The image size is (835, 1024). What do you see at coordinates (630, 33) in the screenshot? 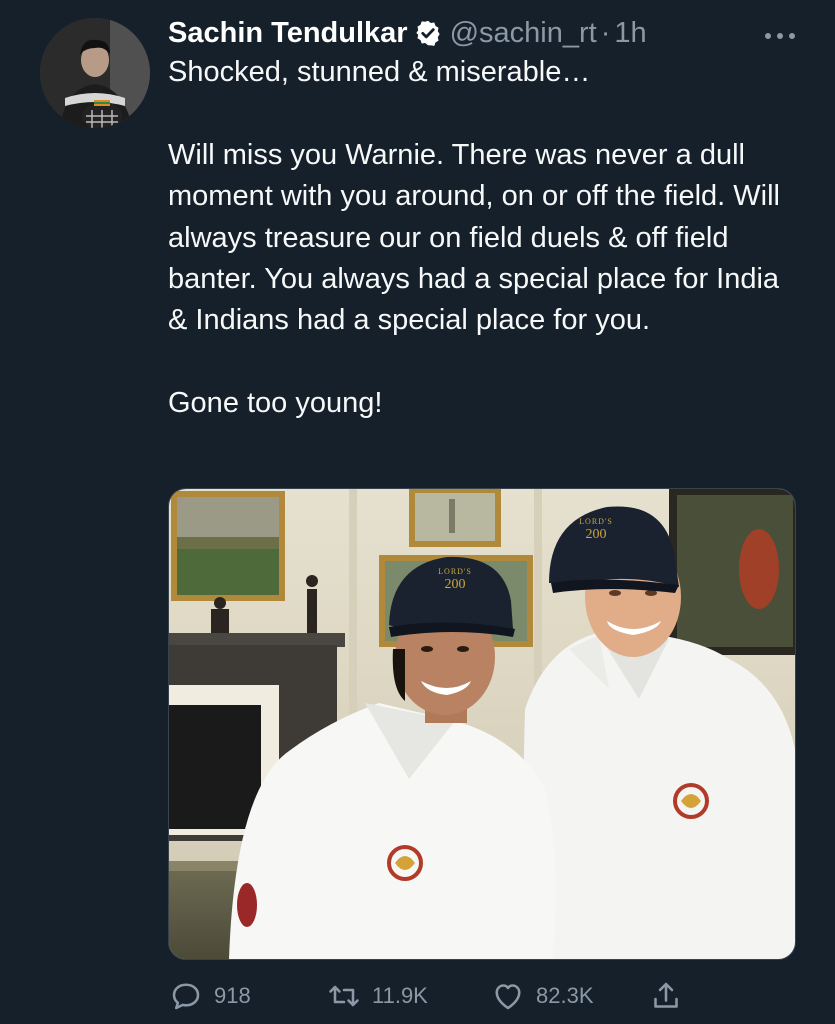
I see `tweet-timestamp: 1h` at bounding box center [630, 33].